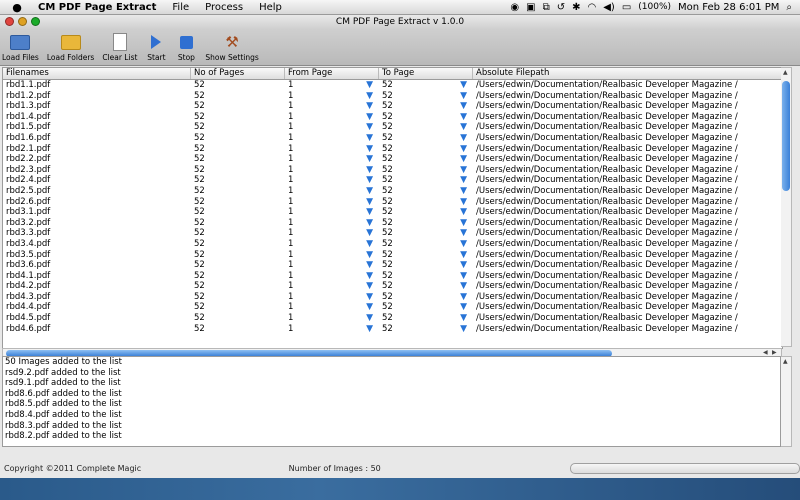 The height and width of the screenshot is (500, 800). Describe the element at coordinates (119, 49) in the screenshot. I see `clear-list-button: Clear List` at that location.